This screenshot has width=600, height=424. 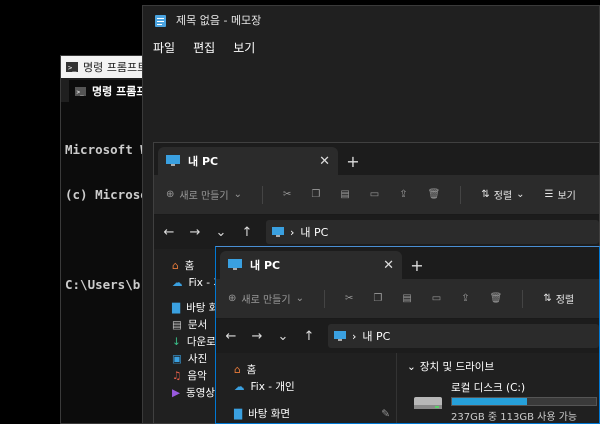 What do you see at coordinates (164, 47) in the screenshot?
I see `menu-file: 파일` at bounding box center [164, 47].